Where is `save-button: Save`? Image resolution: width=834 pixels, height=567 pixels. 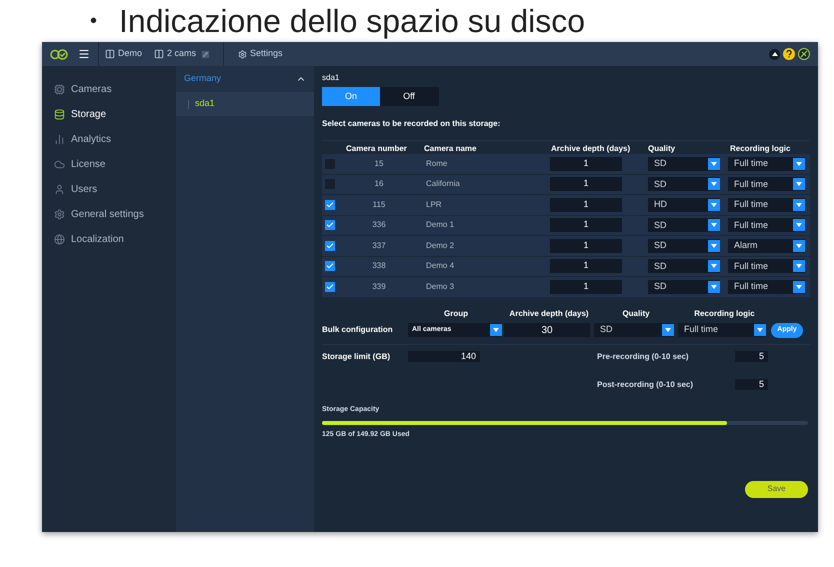
save-button: Save is located at coordinates (776, 489).